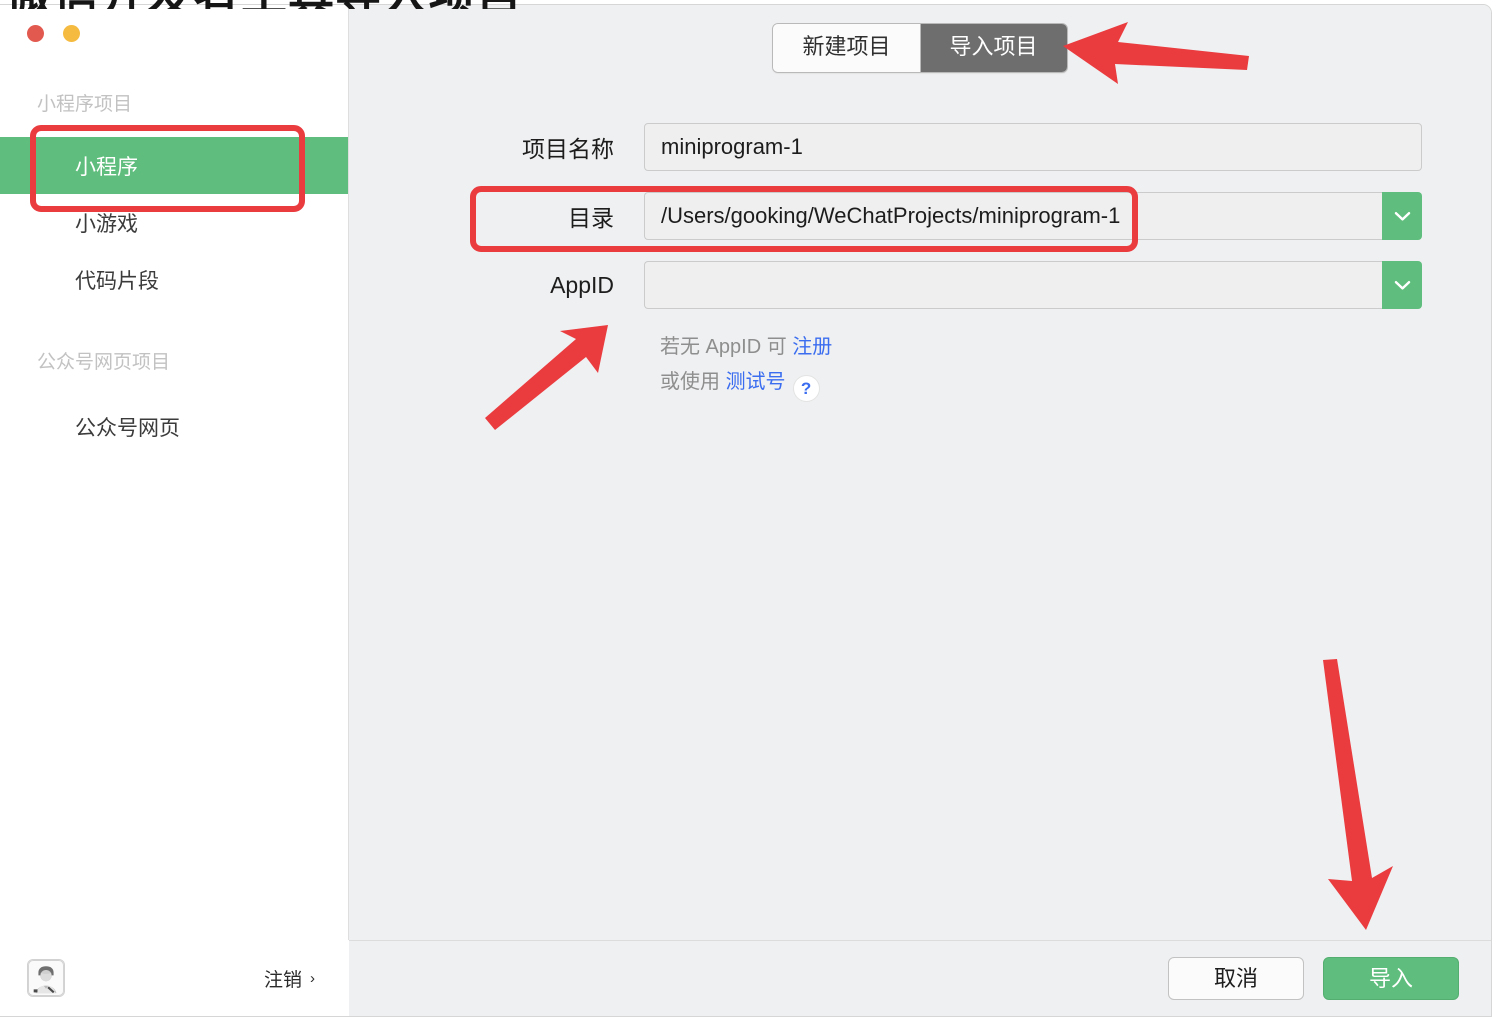 The height and width of the screenshot is (1017, 1500). I want to click on cutoff-heading-text: 微信开发者工具导入项目, so click(264, 4).